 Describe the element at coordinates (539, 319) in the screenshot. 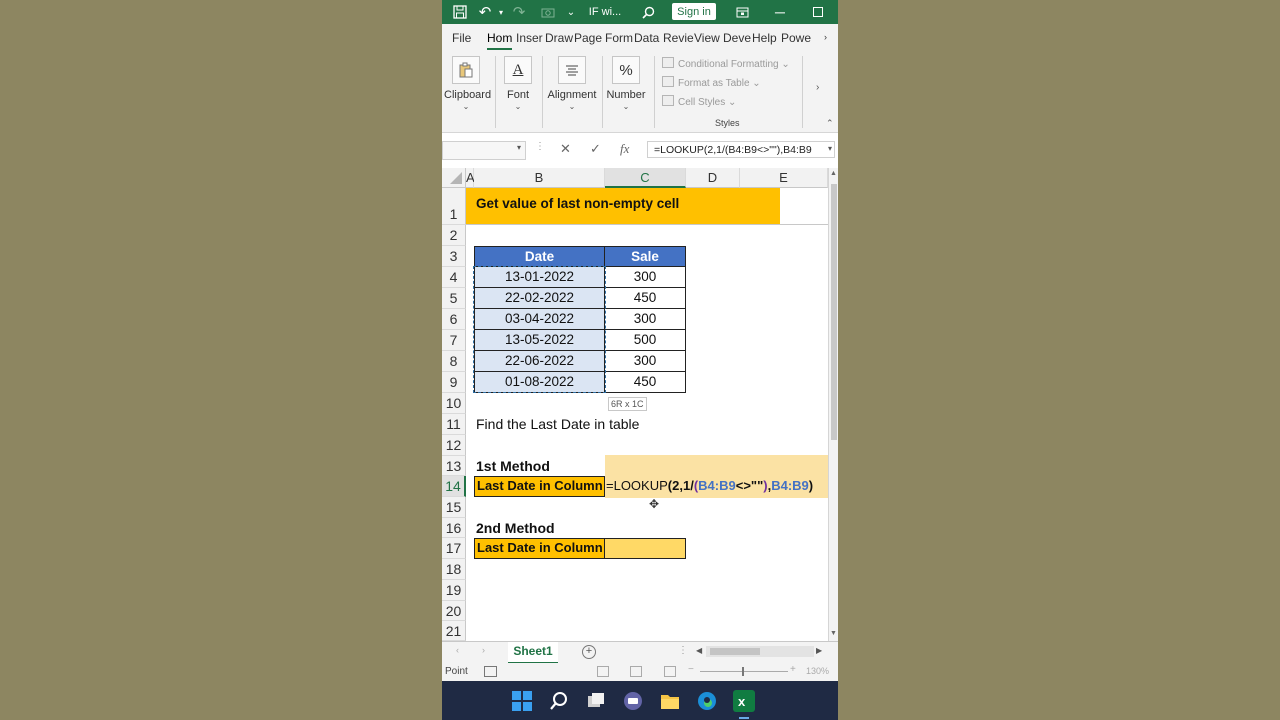

I see `date-cell: 03-04-2022` at that location.